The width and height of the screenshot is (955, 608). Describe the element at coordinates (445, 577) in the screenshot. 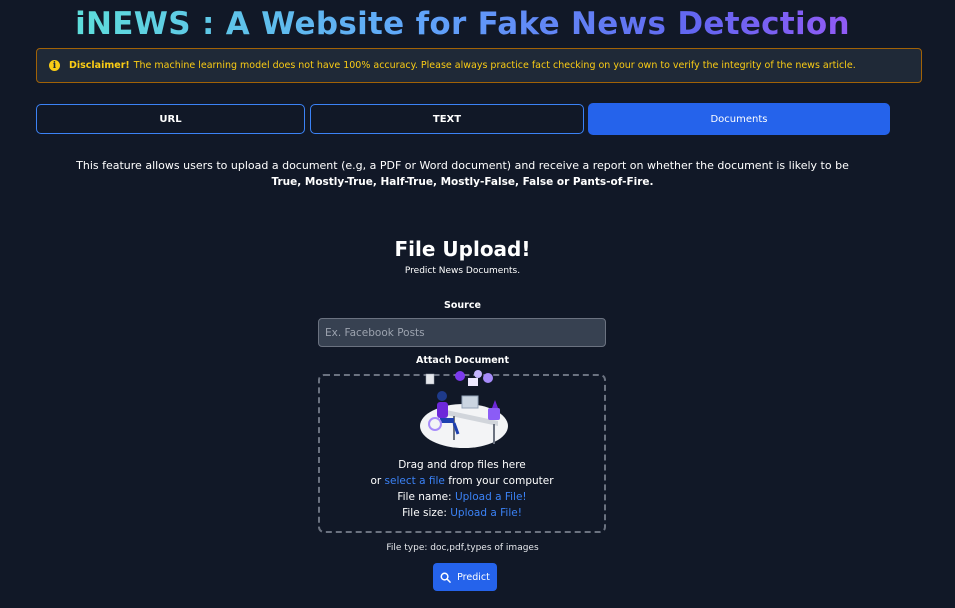

I see `search-icon` at that location.